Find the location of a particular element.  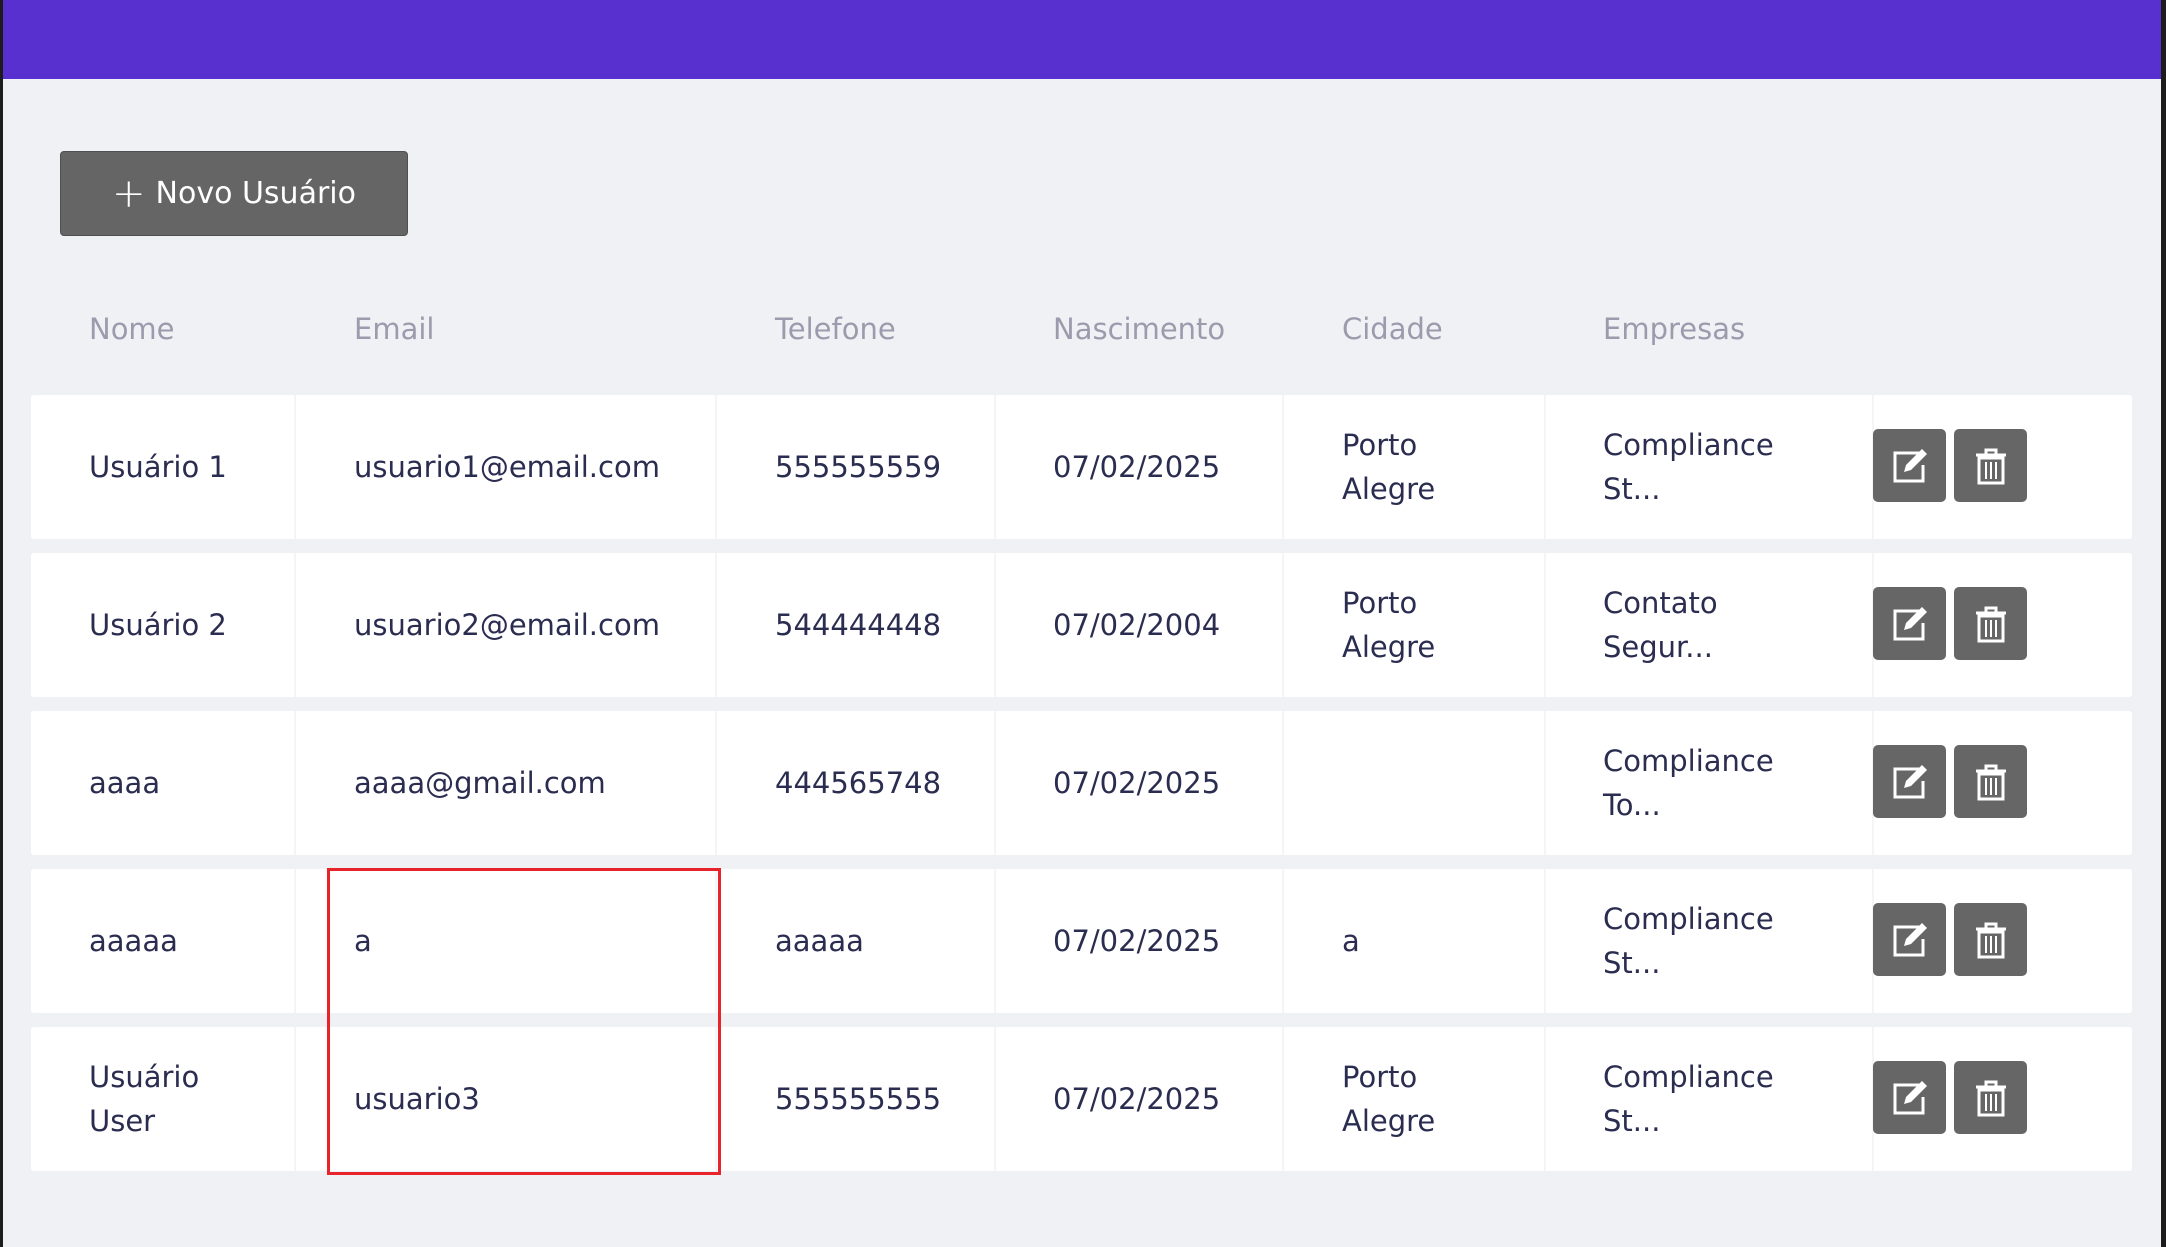

cell-telefone: 555555559 is located at coordinates (858, 467).